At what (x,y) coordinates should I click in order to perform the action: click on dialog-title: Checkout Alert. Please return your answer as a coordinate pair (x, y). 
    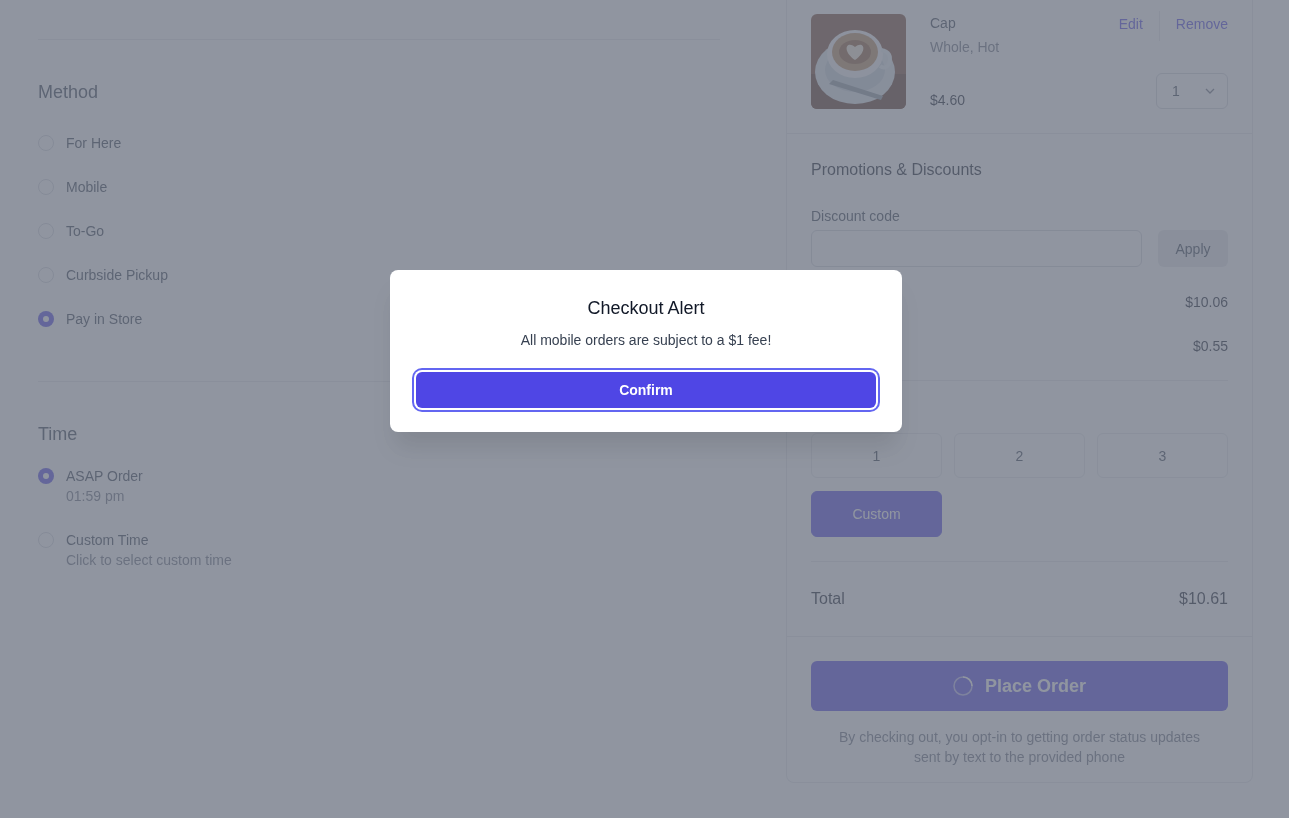
    Looking at the image, I should click on (646, 308).